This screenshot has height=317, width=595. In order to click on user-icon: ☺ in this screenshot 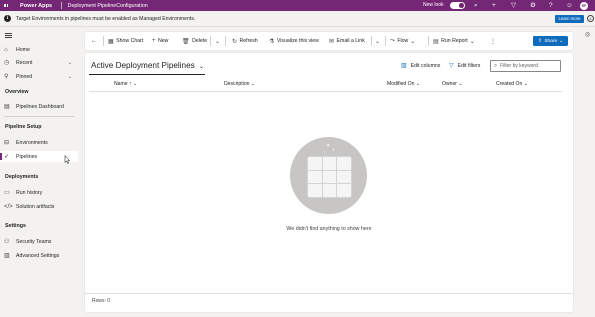, I will do `click(569, 5)`.